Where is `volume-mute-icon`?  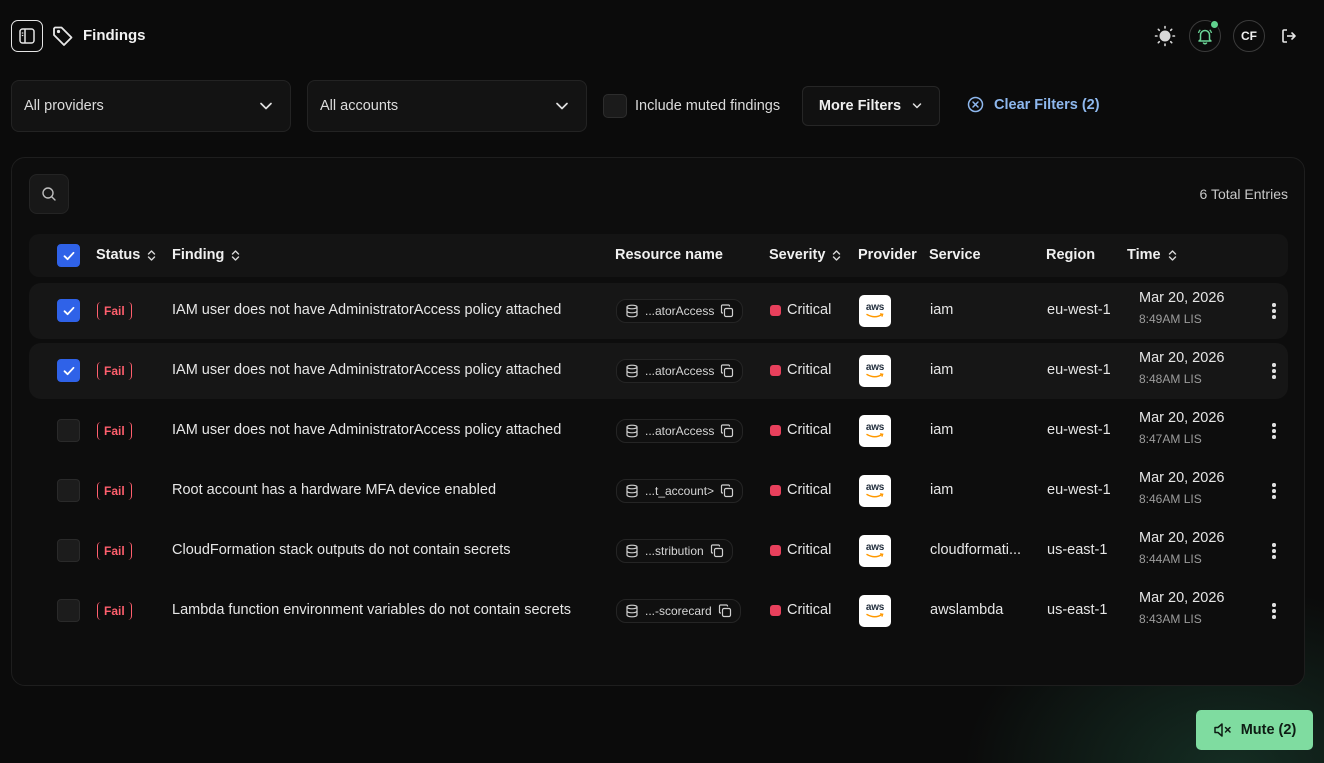
volume-mute-icon is located at coordinates (1222, 730).